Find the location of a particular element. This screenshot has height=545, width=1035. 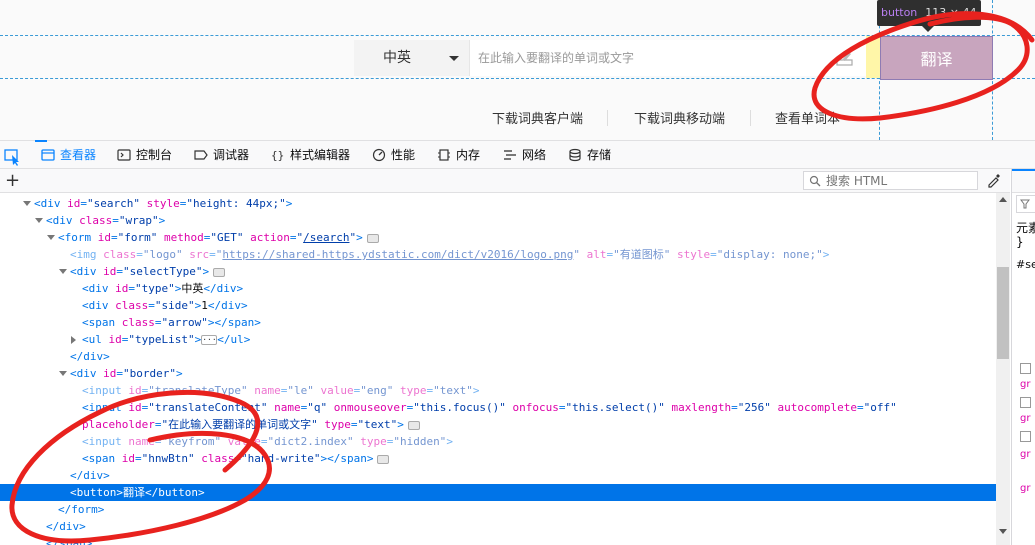

language-select: 中英 is located at coordinates (412, 58).